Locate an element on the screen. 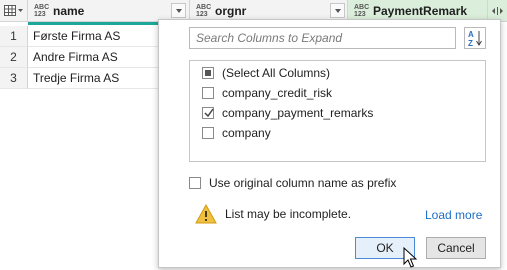 This screenshot has width=507, height=270. table-icon is located at coordinates (13, 10).